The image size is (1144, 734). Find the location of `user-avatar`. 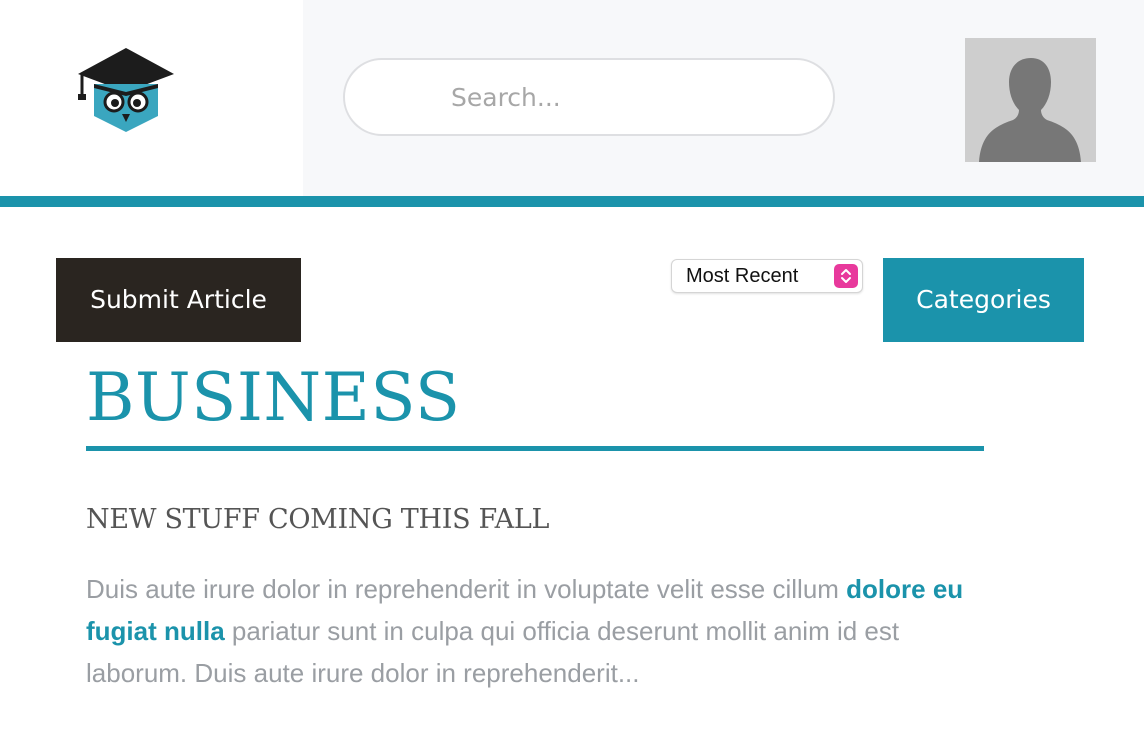

user-avatar is located at coordinates (1030, 100).